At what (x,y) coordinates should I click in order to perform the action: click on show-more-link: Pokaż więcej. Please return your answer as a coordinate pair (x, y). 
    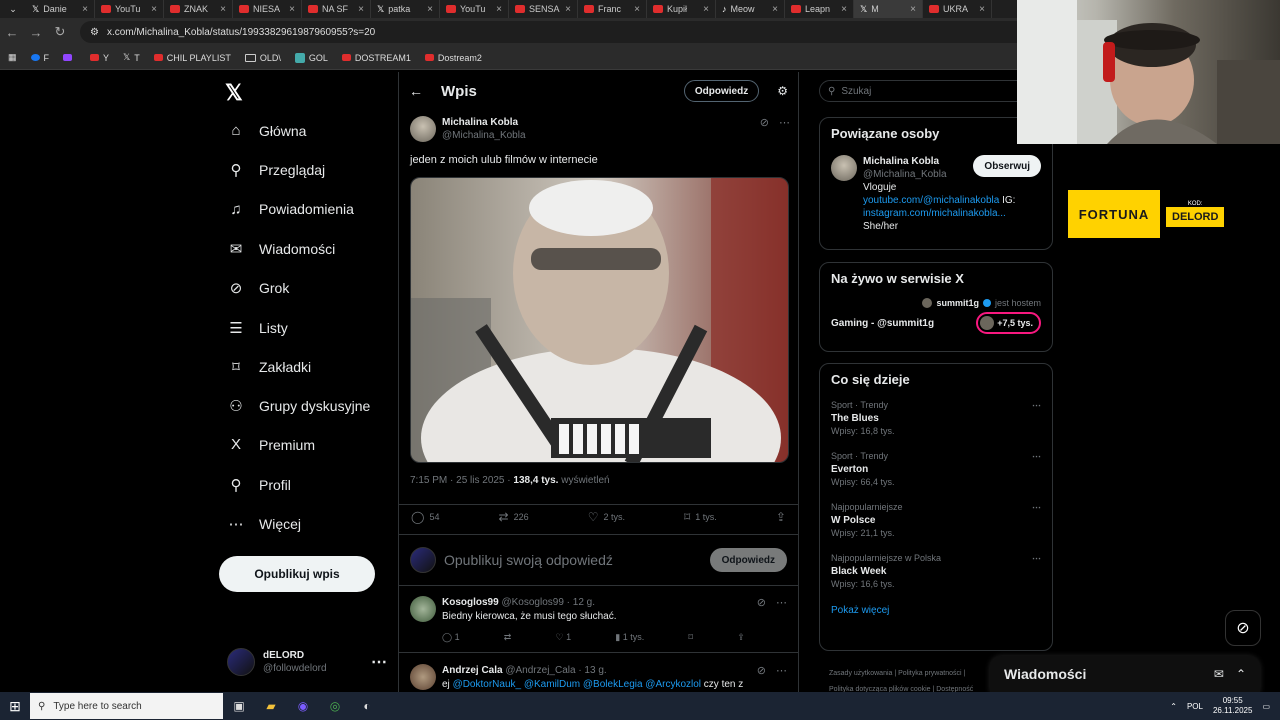
    Looking at the image, I should click on (936, 610).